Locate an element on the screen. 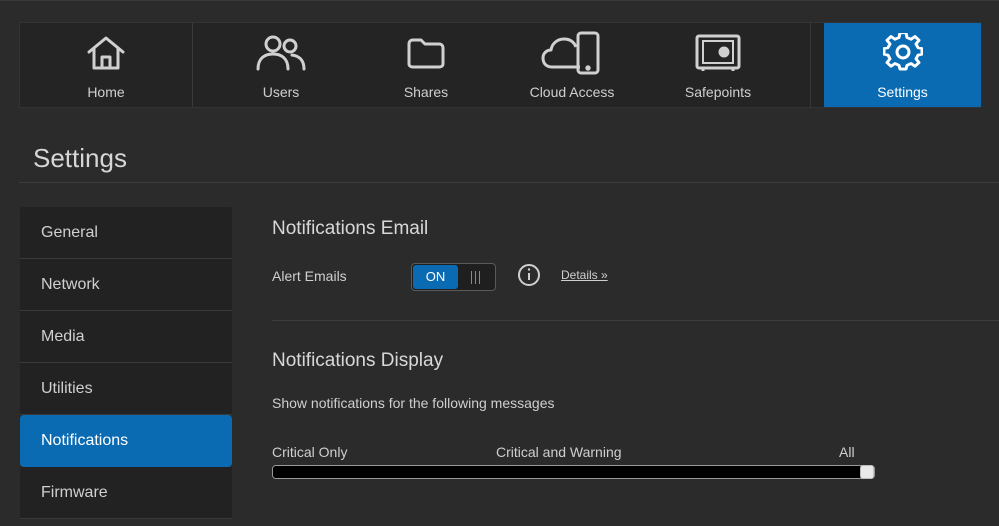 The image size is (999, 526). details-link: Details » is located at coordinates (584, 275).